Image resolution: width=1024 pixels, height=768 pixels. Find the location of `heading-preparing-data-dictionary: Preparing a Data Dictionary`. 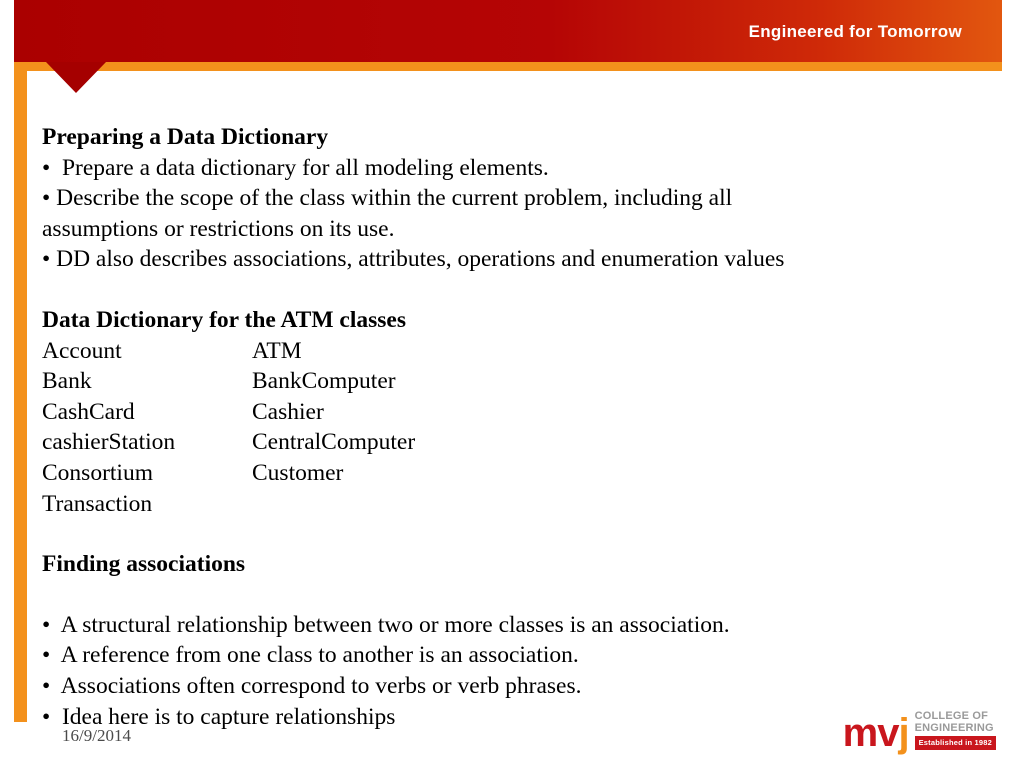

heading-preparing-data-dictionary: Preparing a Data Dictionary is located at coordinates (185, 137).